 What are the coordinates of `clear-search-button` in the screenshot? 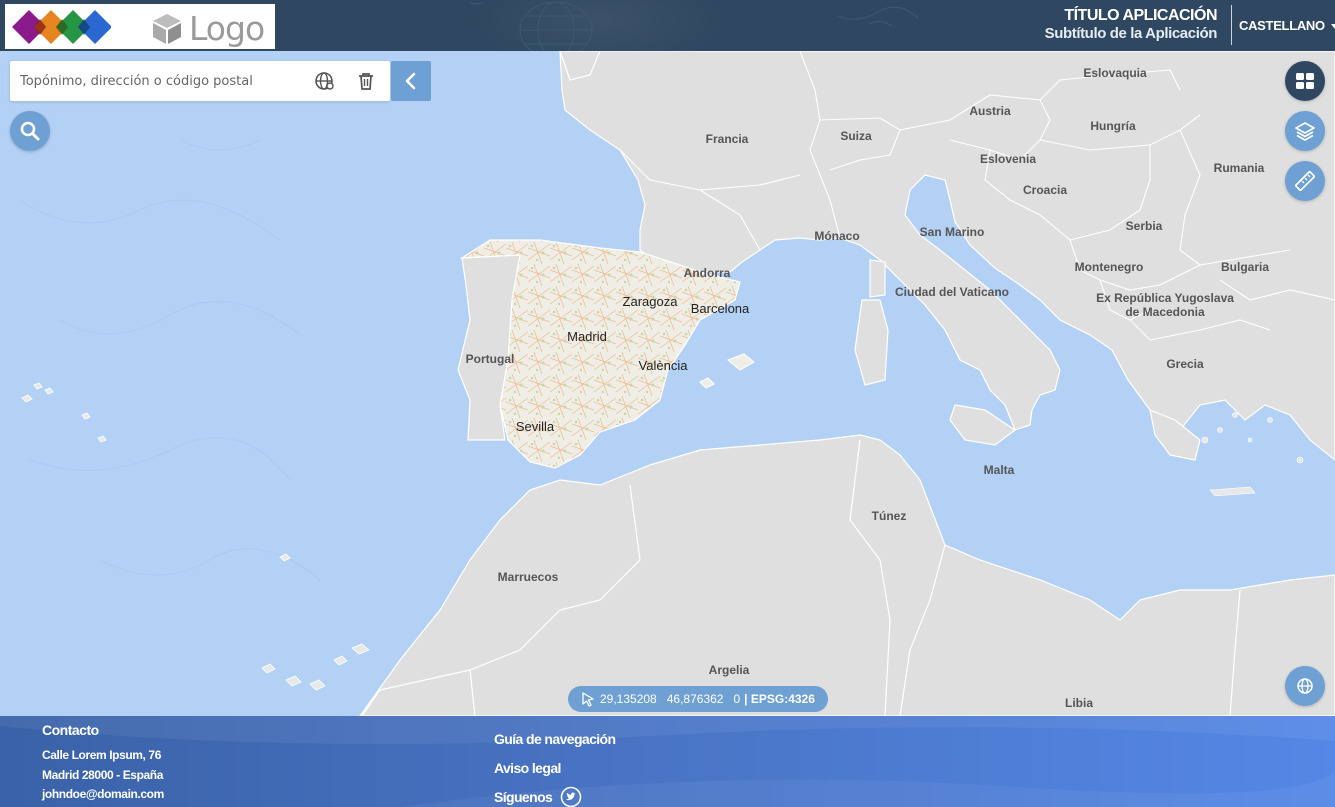 It's located at (366, 81).